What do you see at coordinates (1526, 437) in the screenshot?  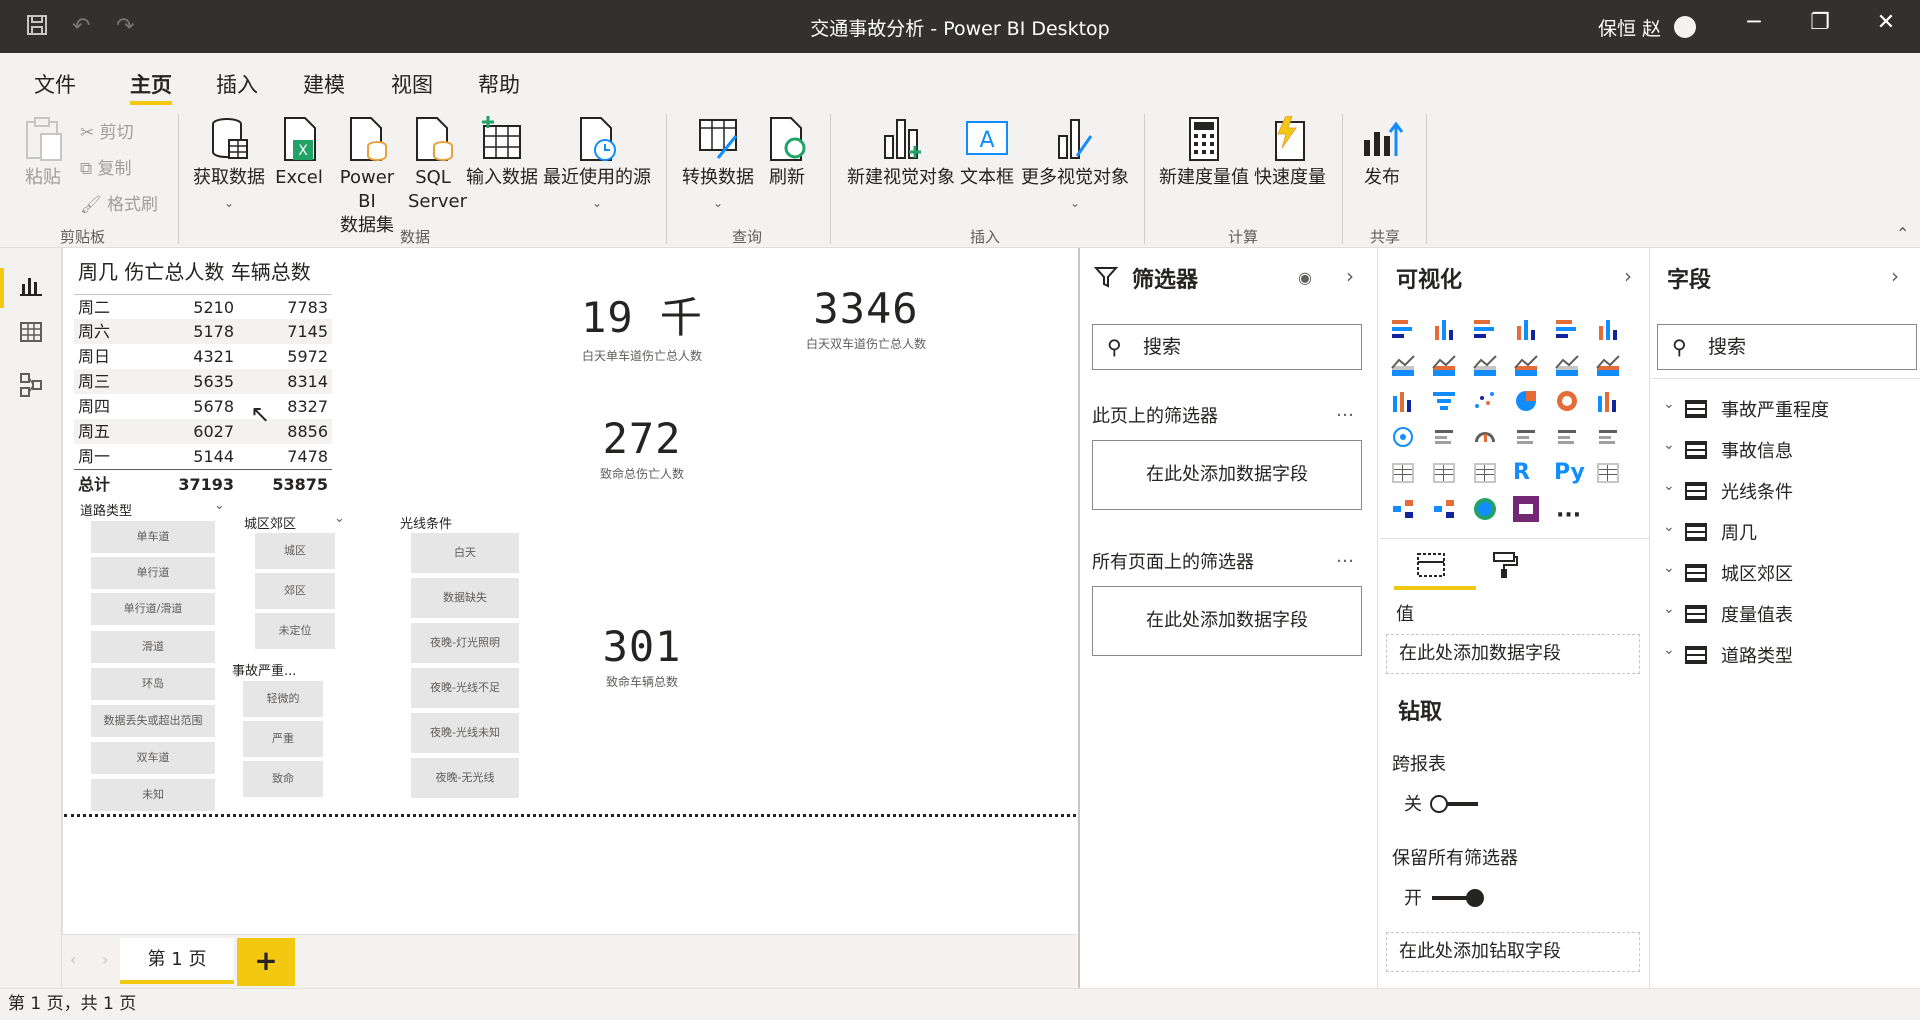 I see `card-icon` at bounding box center [1526, 437].